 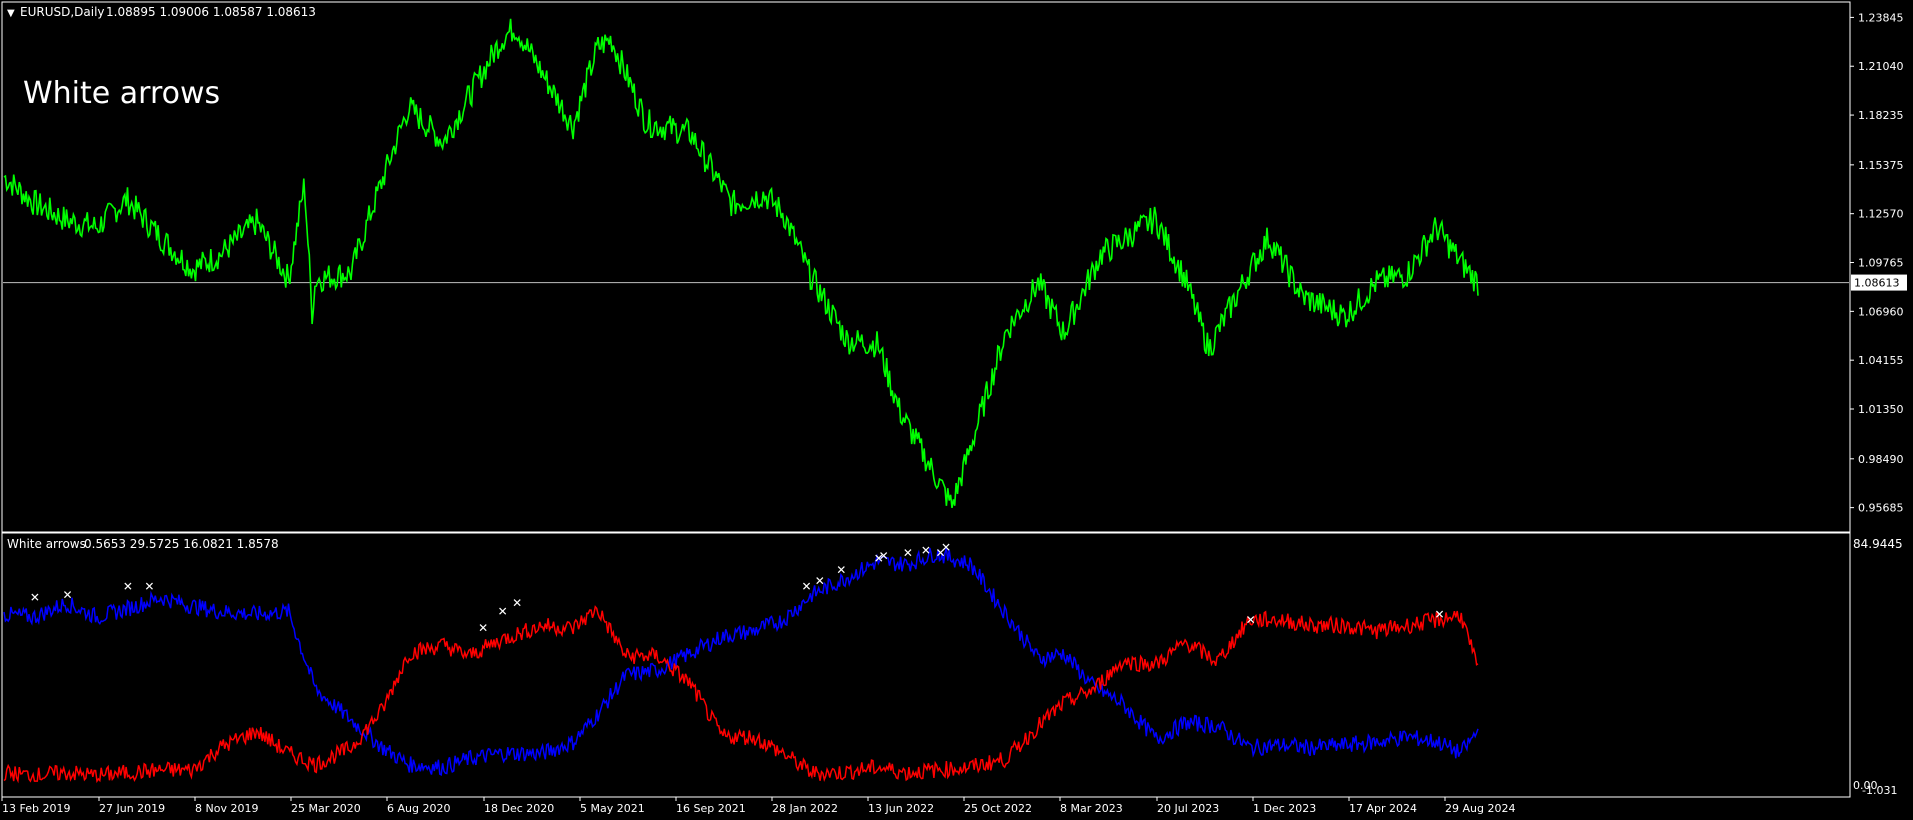 What do you see at coordinates (1881, 66) in the screenshot?
I see `price-tick-label: 1.21040` at bounding box center [1881, 66].